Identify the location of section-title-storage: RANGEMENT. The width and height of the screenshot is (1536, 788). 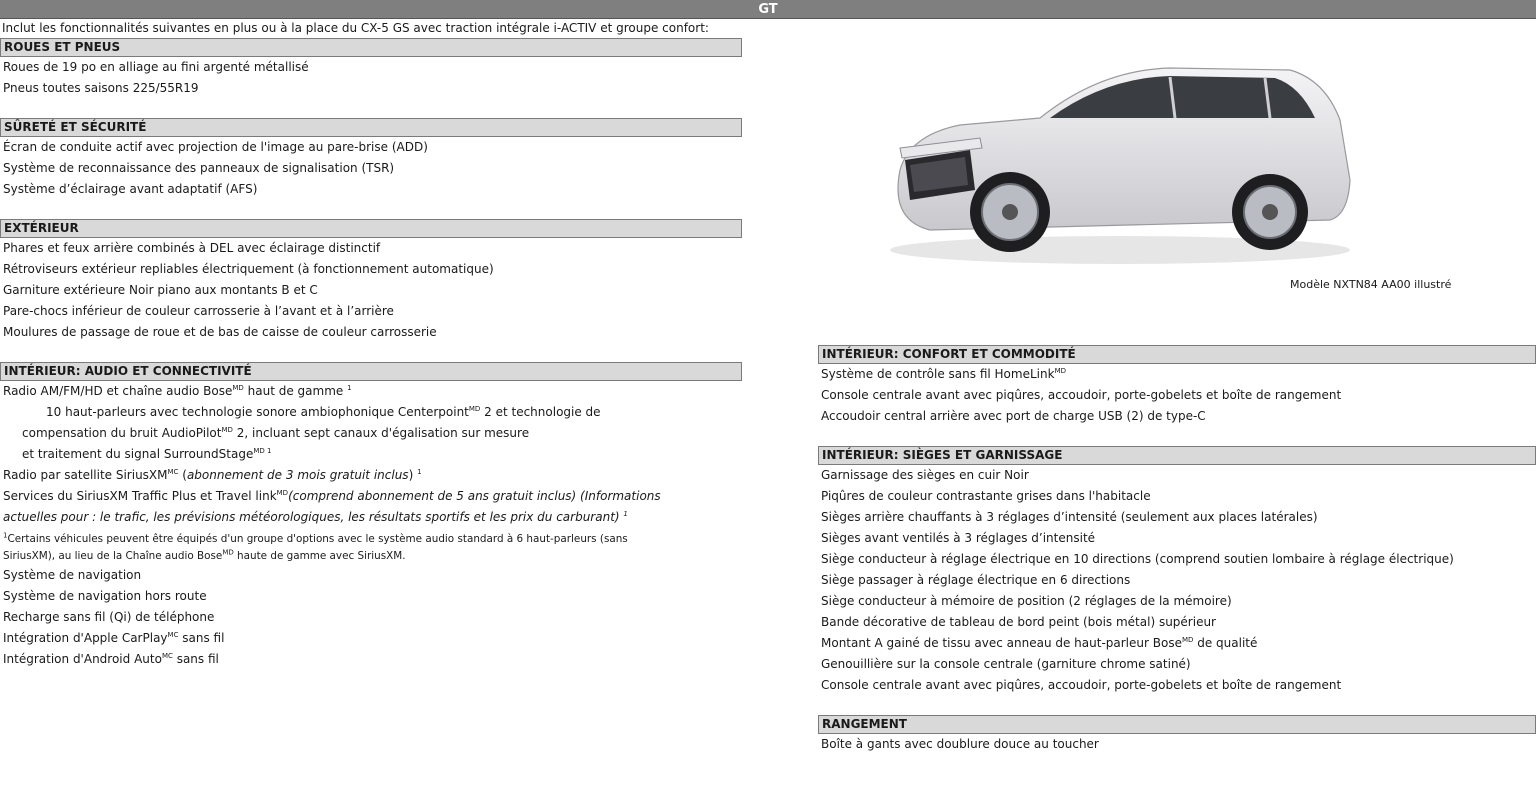
(1177, 724).